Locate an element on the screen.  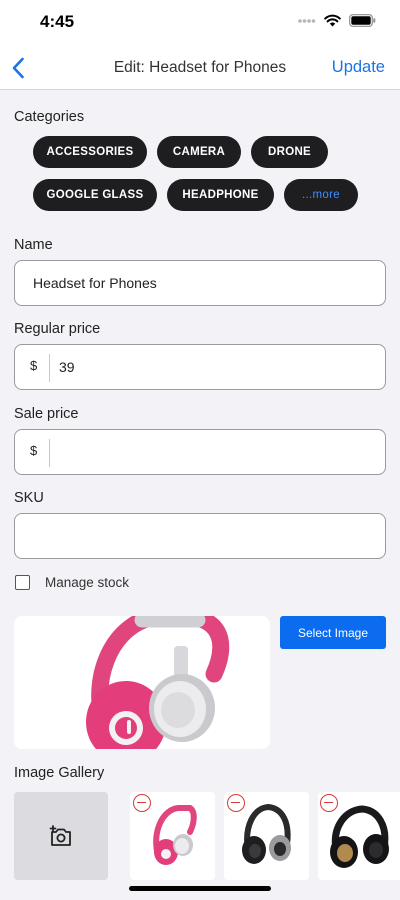
category-chip-drone: DRONE is located at coordinates (289, 152).